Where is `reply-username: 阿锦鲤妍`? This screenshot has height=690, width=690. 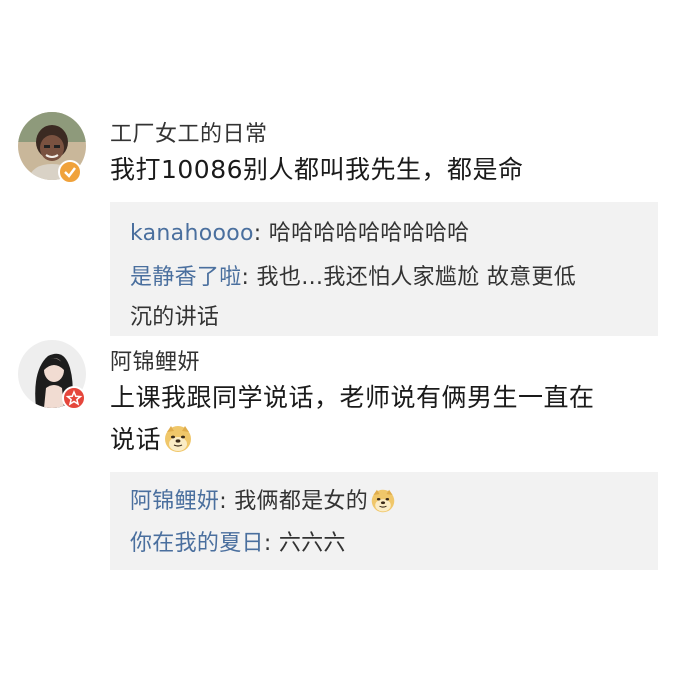 reply-username: 阿锦鲤妍 is located at coordinates (174, 501).